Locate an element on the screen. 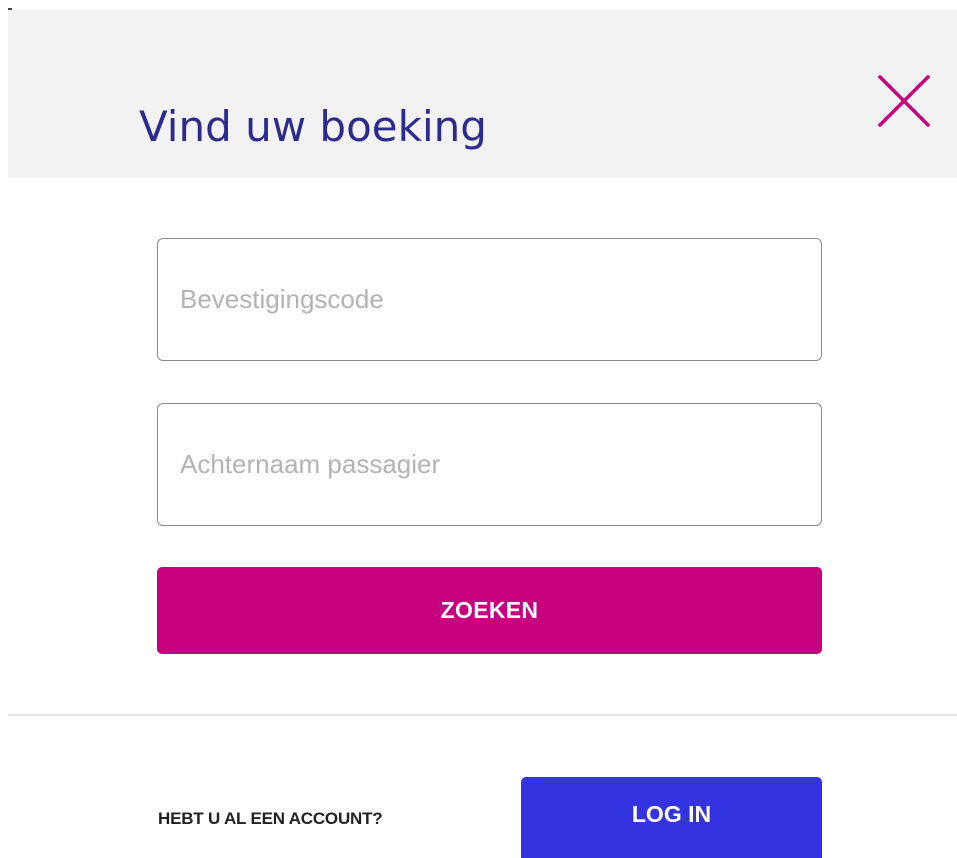  modal-title: Vind uw boeking is located at coordinates (313, 127).